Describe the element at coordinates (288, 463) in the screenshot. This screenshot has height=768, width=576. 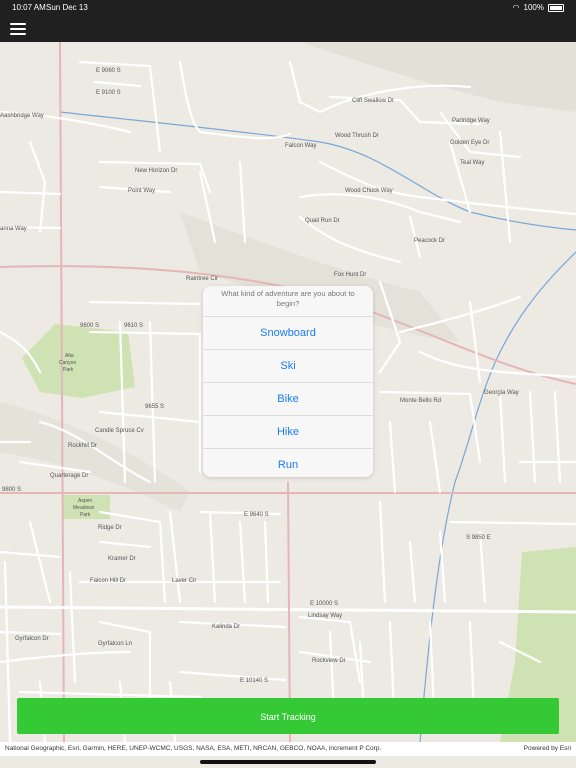
I see `option-run: Run` at that location.